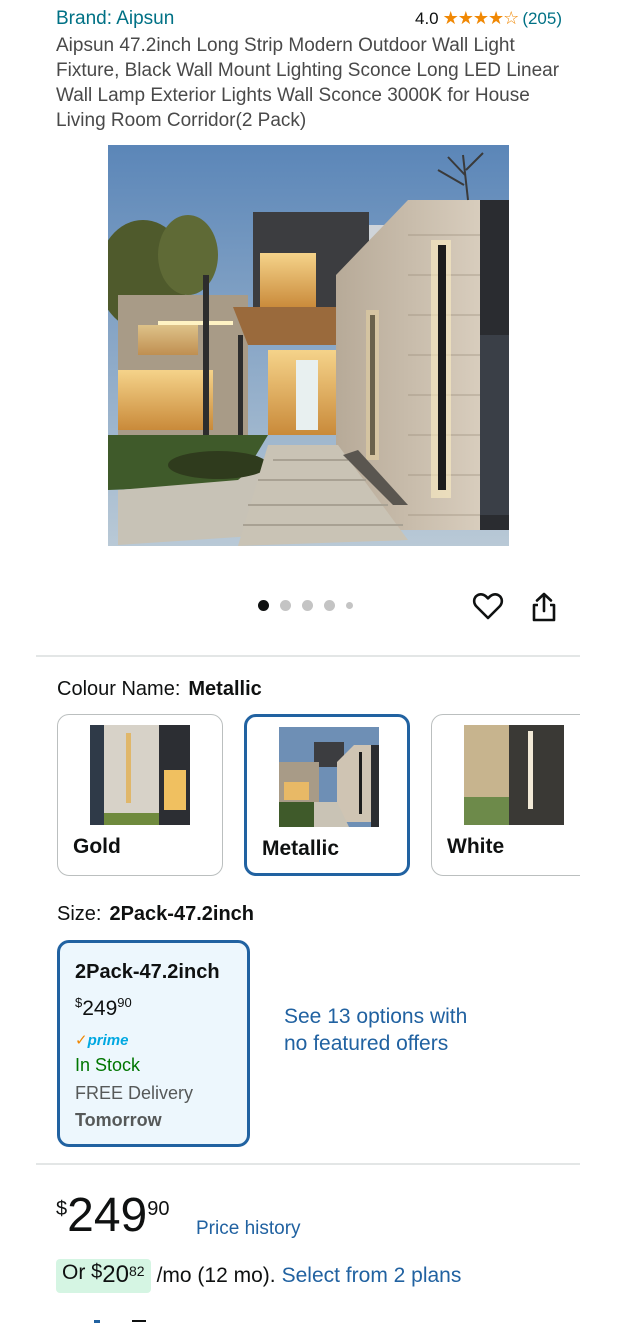 The height and width of the screenshot is (1323, 640). I want to click on monthly-term: /mo (12 mo)., so click(216, 1275).